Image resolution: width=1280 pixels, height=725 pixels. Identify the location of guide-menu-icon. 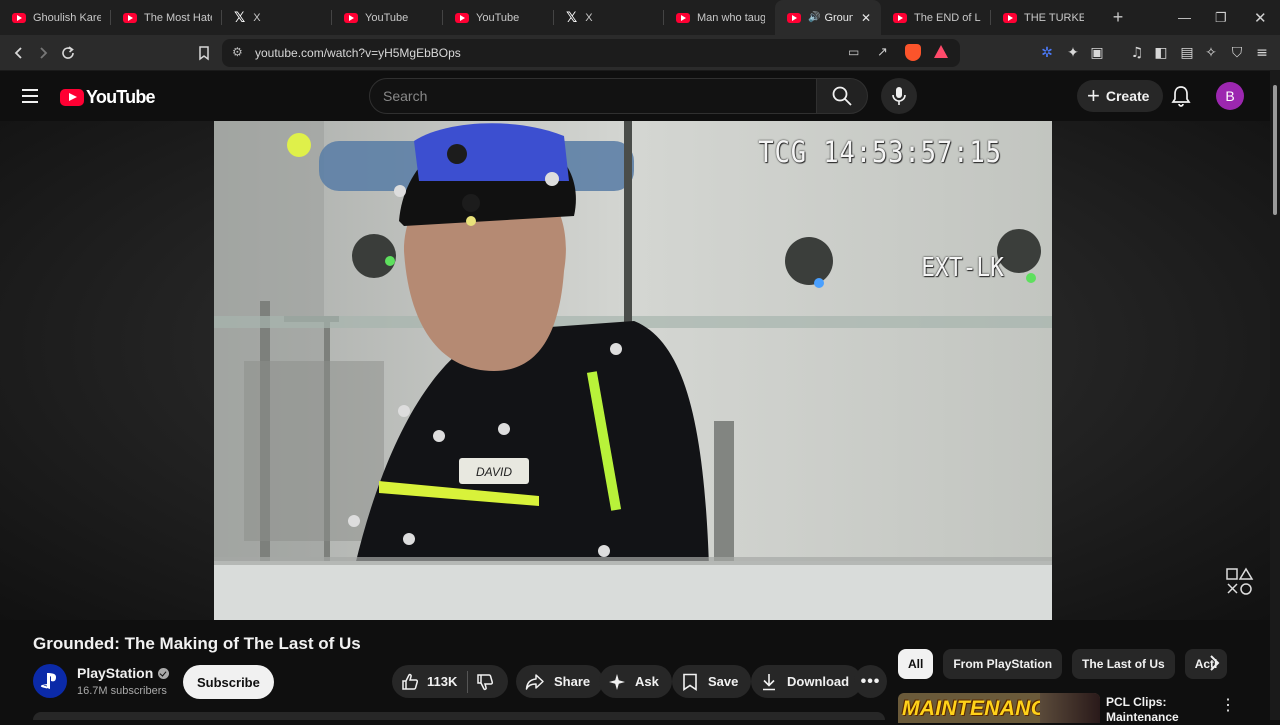
(30, 96).